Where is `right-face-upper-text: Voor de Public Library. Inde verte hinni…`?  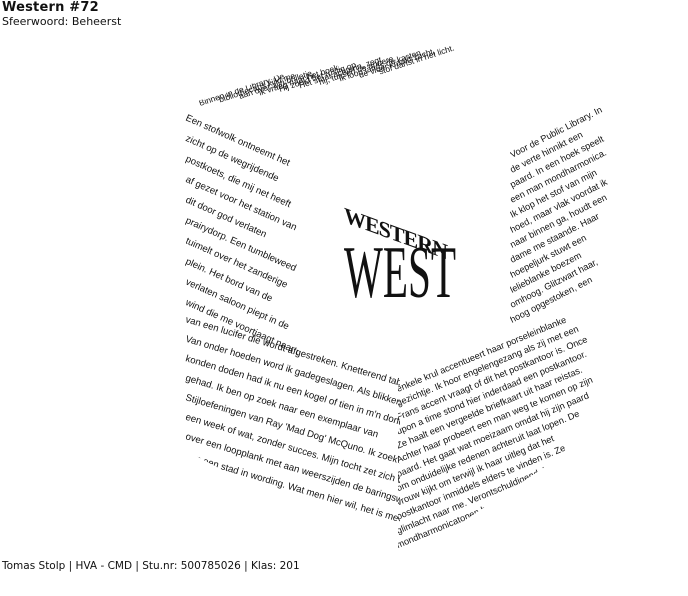 right-face-upper-text: Voor de Public Library. Inde verte hinni… is located at coordinates (559, 215).